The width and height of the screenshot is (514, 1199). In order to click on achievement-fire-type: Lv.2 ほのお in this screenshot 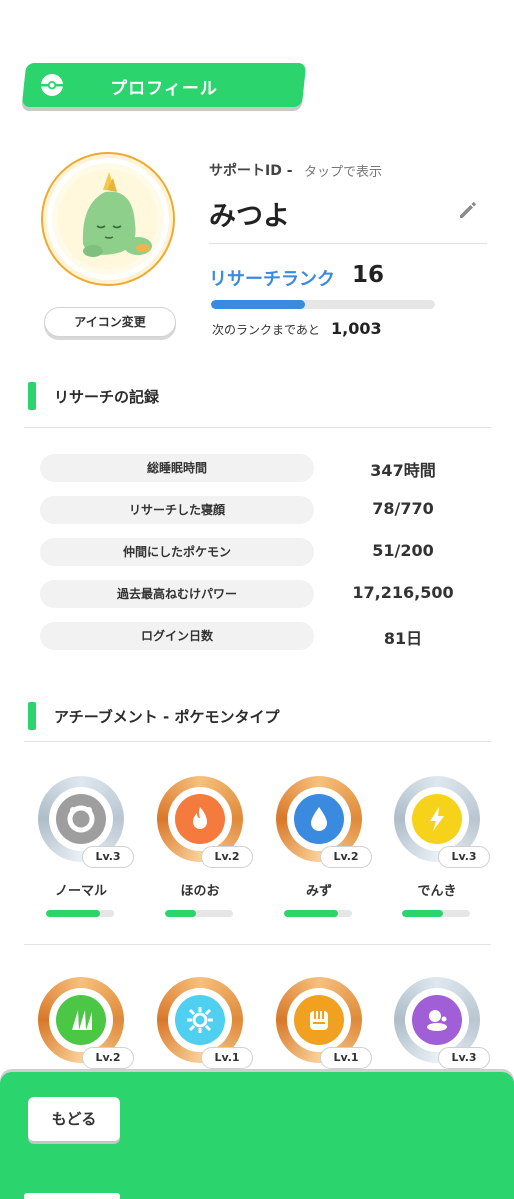, I will do `click(207, 856)`.